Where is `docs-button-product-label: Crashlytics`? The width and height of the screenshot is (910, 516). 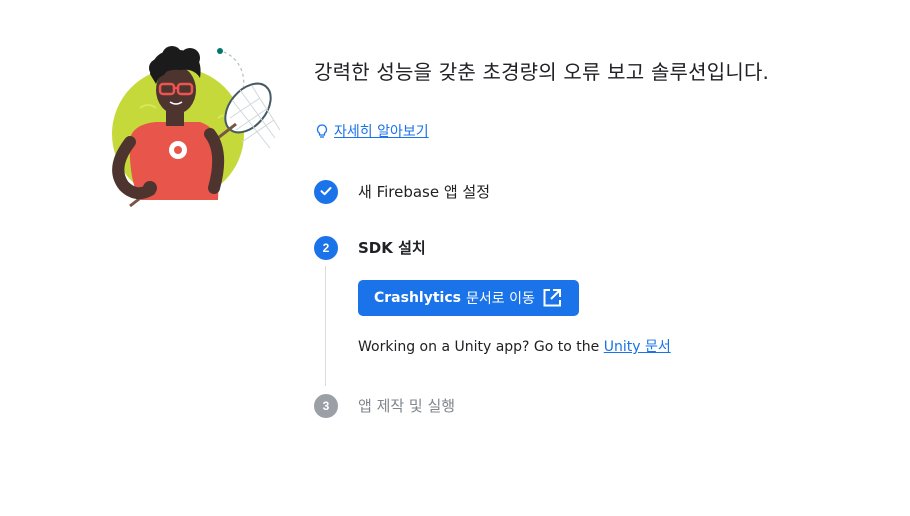
docs-button-product-label: Crashlytics is located at coordinates (417, 298).